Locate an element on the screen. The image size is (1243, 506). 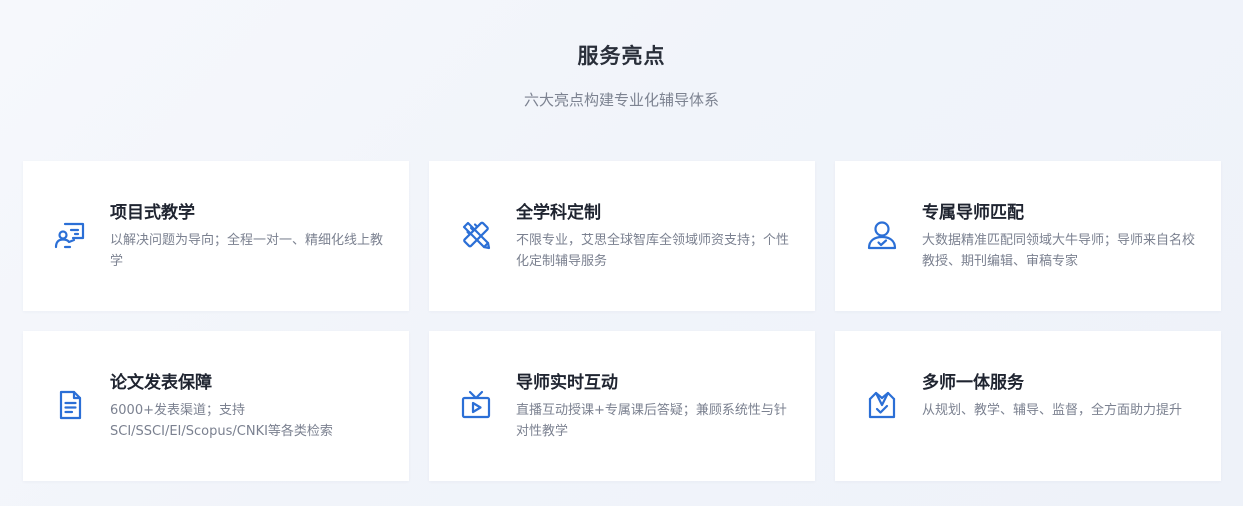
card-description: 不限专业，艾思全球智库全领域师资支持；个性化定制辅导服务 is located at coordinates (653, 251).